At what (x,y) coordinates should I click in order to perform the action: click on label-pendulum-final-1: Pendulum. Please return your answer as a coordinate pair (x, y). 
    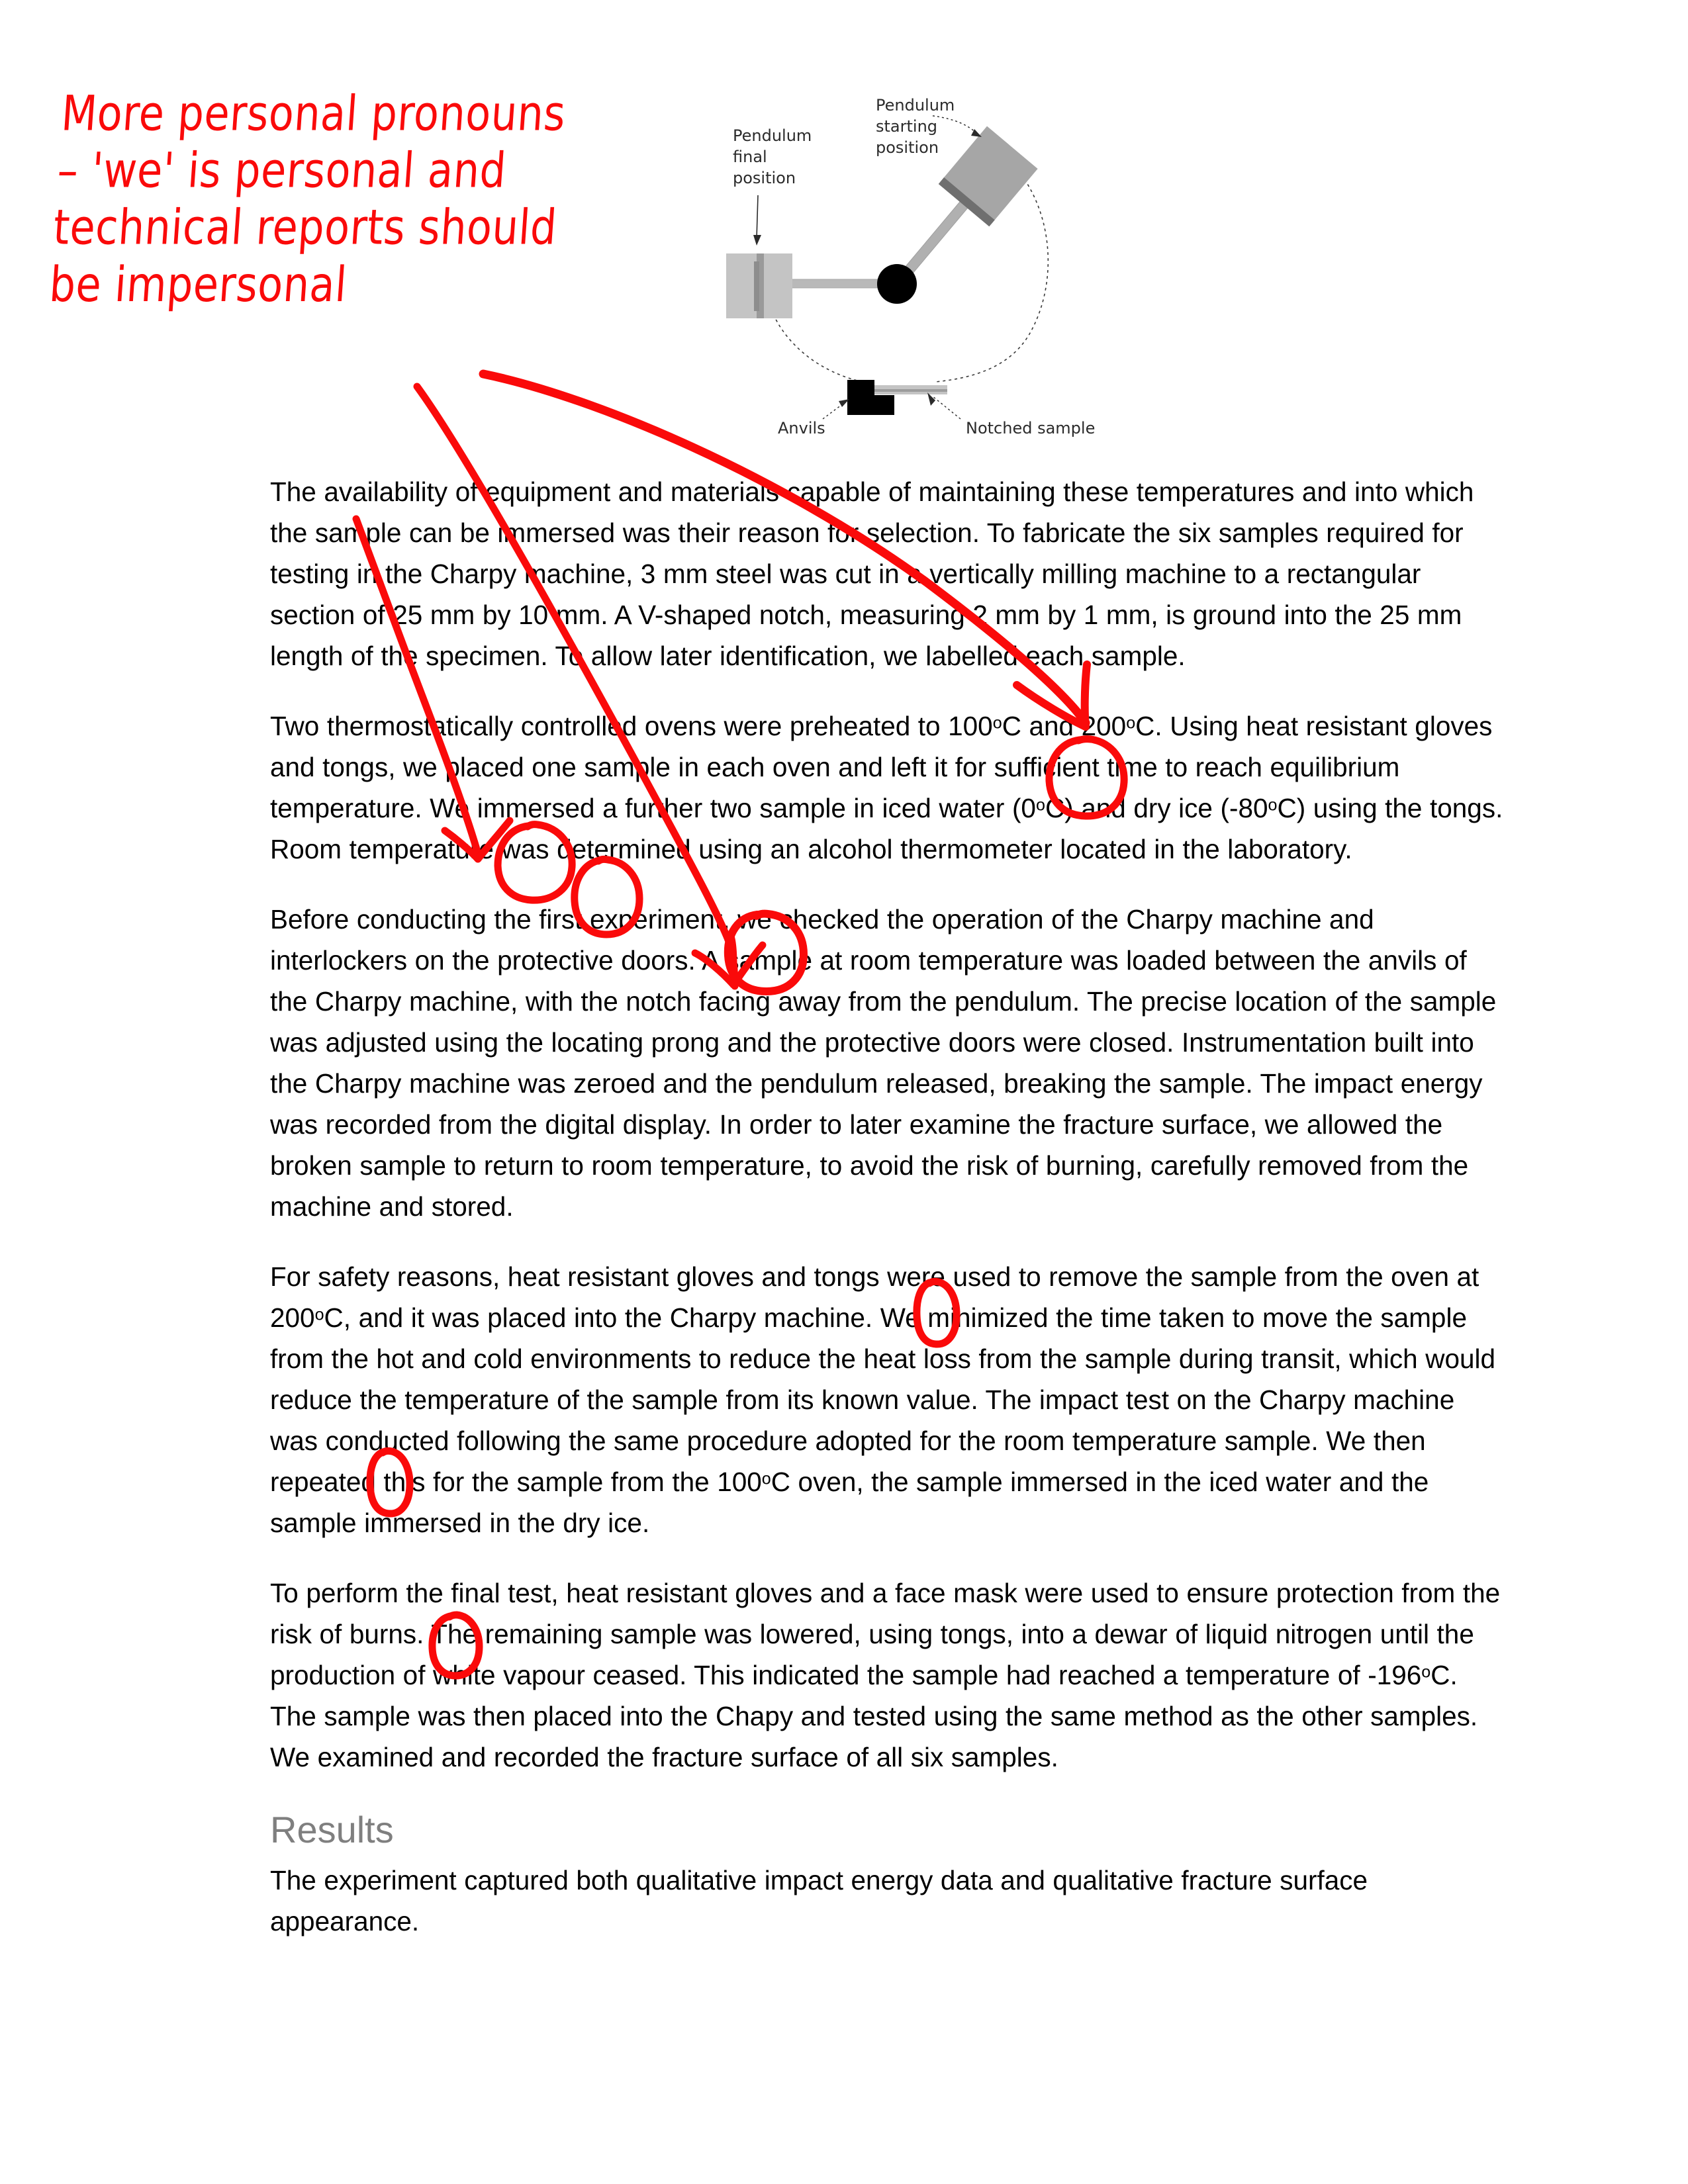
    Looking at the image, I should click on (772, 135).